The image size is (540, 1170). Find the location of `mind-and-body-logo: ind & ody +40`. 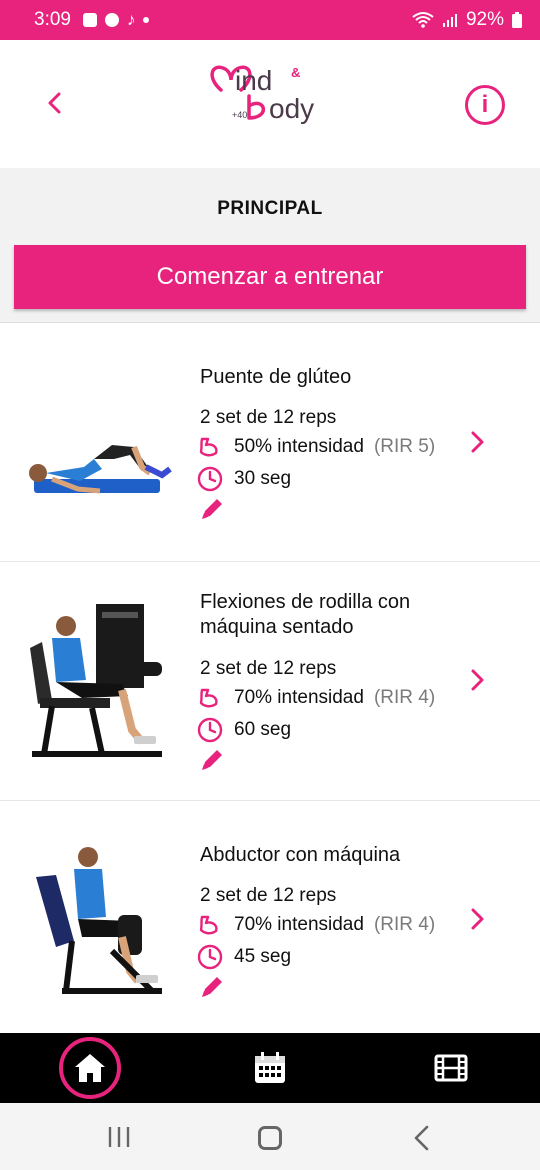

mind-and-body-logo: ind & ody +40 is located at coordinates (262, 94).